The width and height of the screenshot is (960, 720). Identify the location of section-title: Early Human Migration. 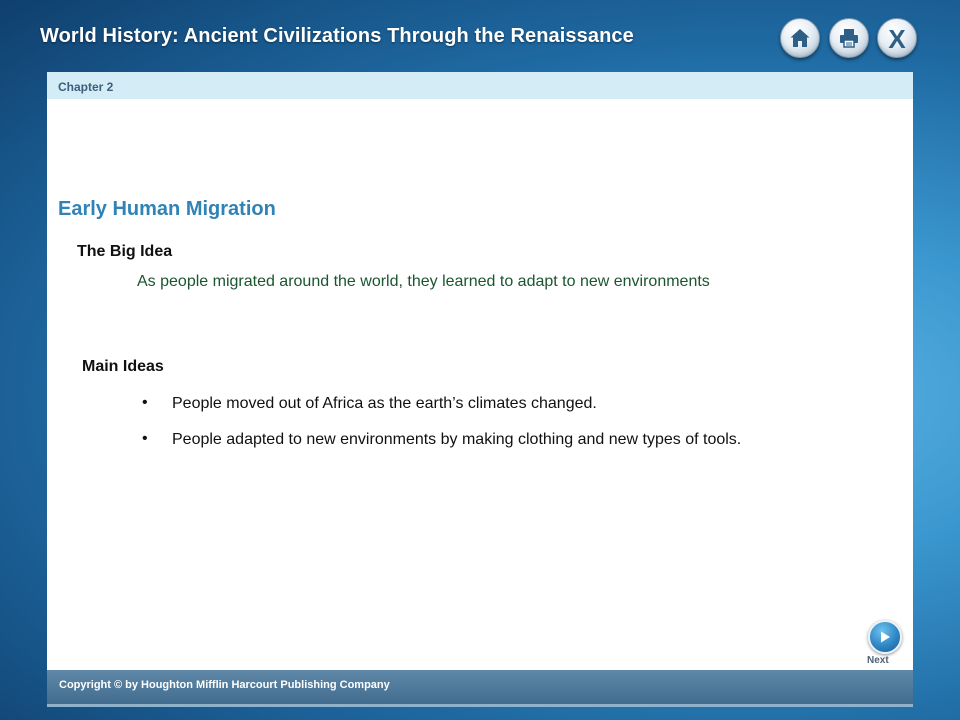
(167, 209).